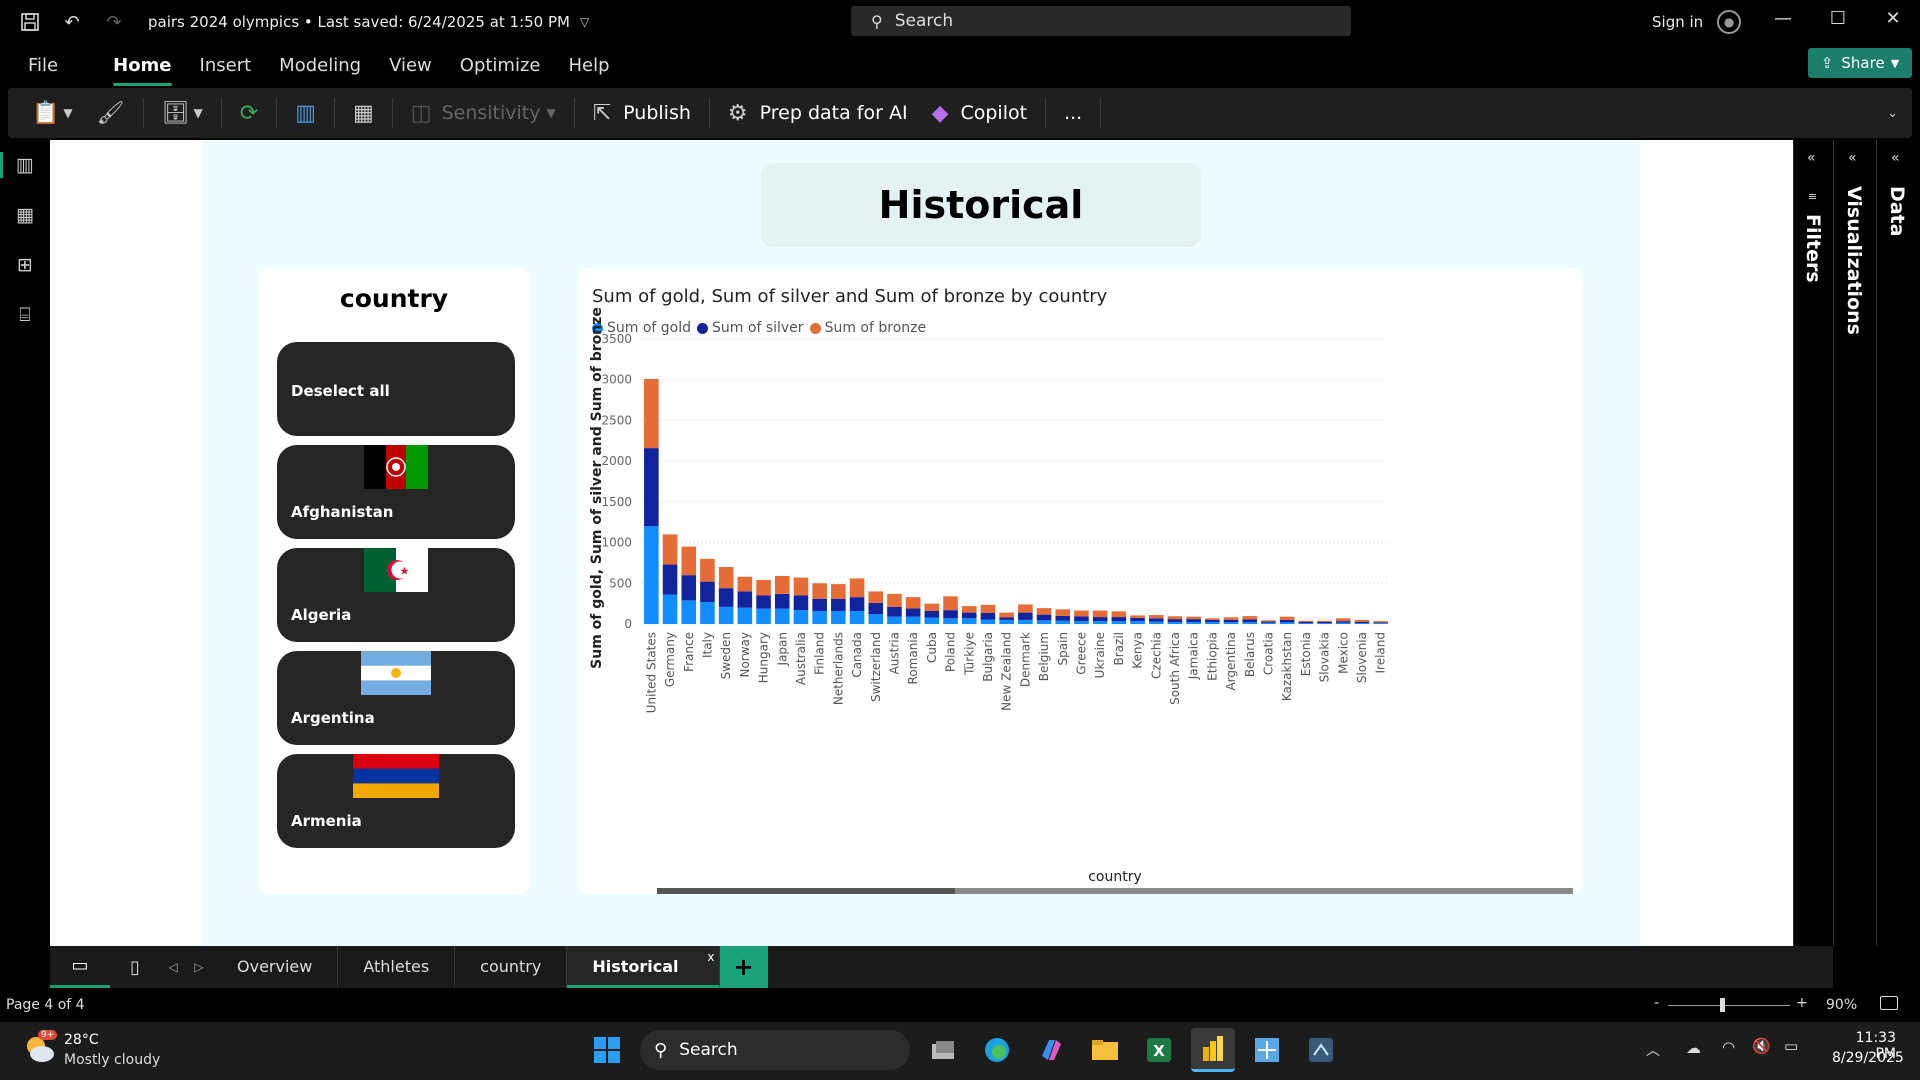 Image resolution: width=1920 pixels, height=1080 pixels. What do you see at coordinates (1813, 543) in the screenshot?
I see `filters-pane: « ≡ Filters` at bounding box center [1813, 543].